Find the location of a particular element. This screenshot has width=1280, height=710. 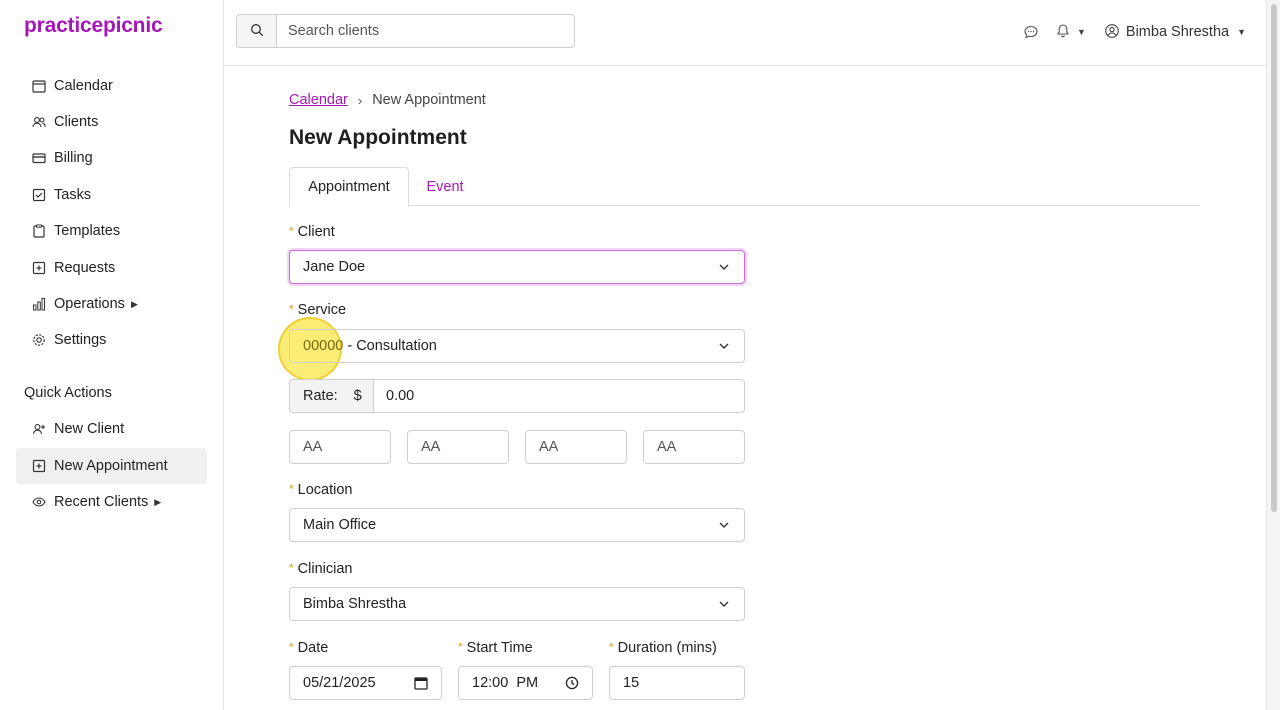

sidebar-item-calendar: Calendar is located at coordinates (111, 86).